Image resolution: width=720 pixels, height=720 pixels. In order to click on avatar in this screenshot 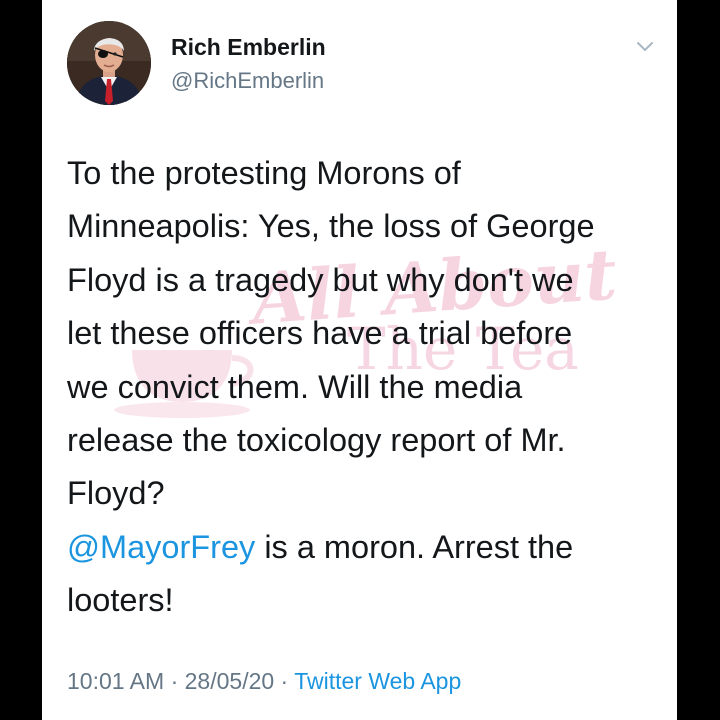, I will do `click(109, 63)`.